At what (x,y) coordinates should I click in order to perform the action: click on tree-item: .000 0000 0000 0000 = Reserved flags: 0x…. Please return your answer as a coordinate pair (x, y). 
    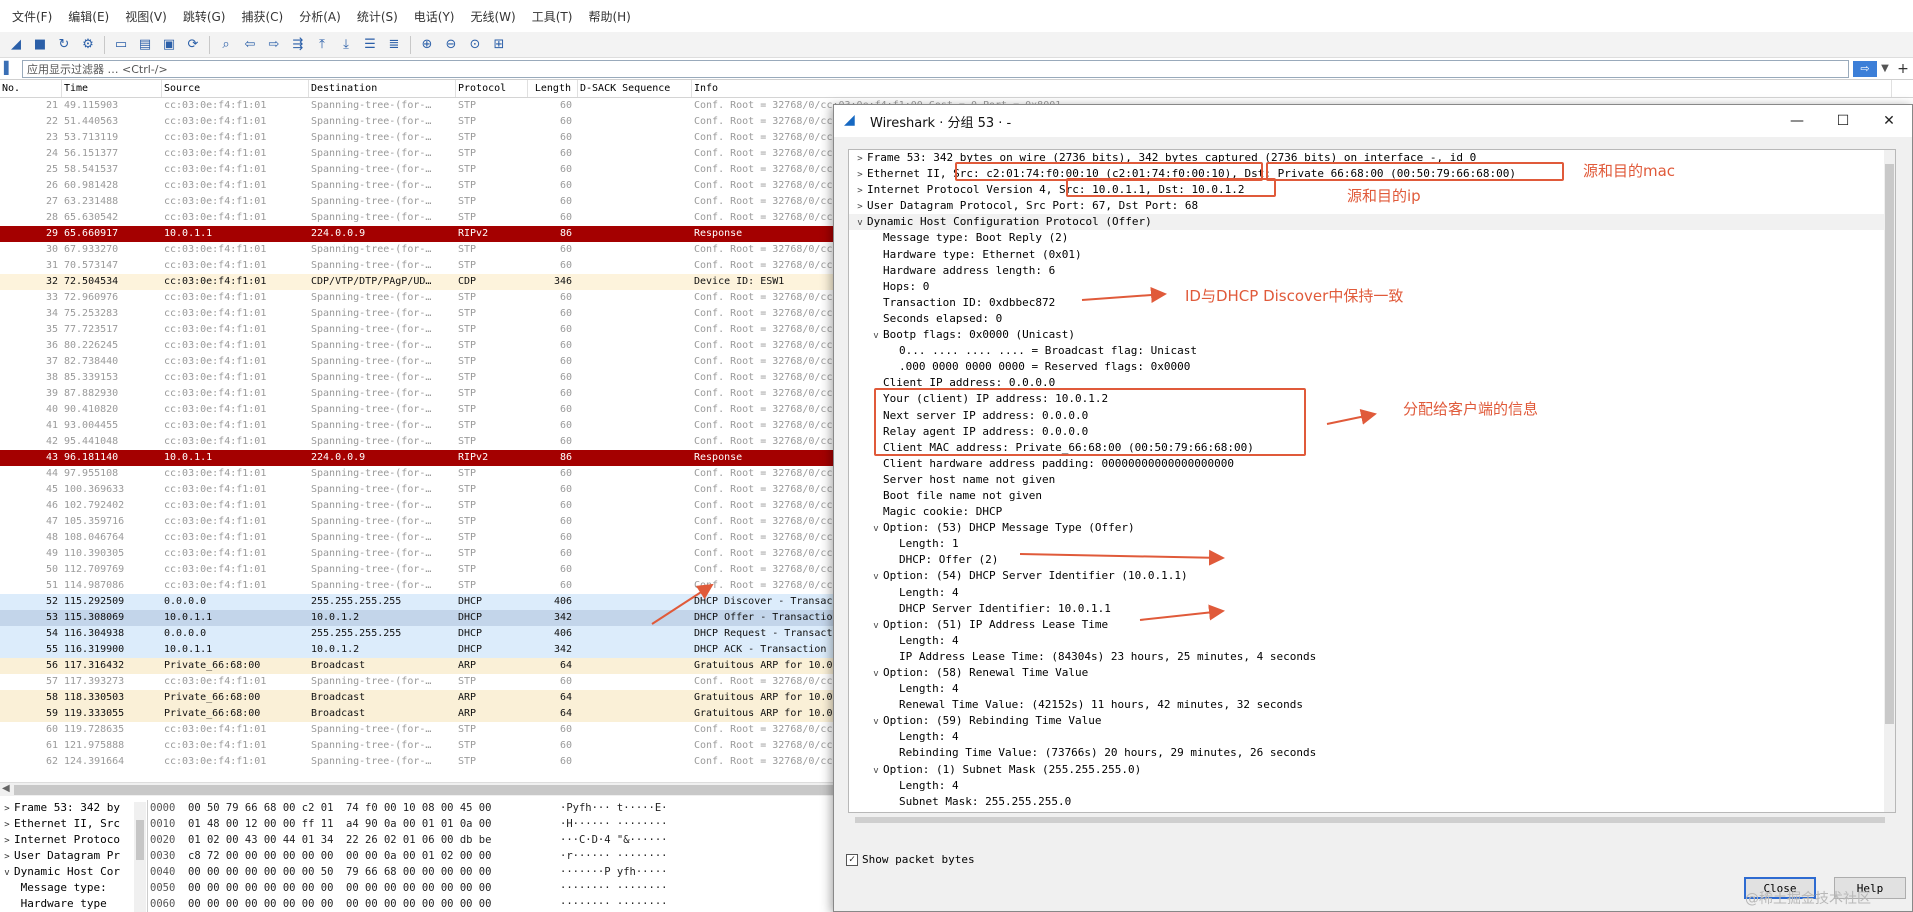
    Looking at the image, I should click on (1372, 367).